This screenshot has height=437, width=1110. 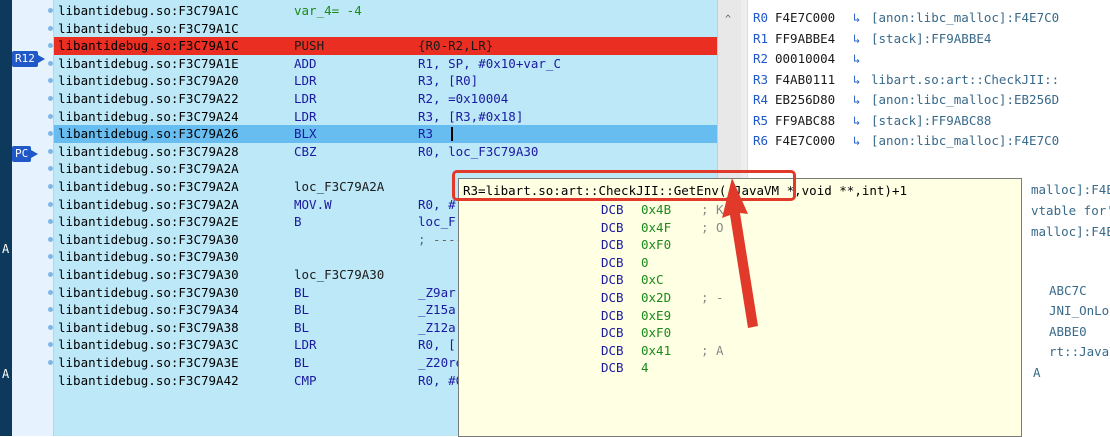 What do you see at coordinates (456, 46) in the screenshot?
I see `disasm-operands: {R0-R2,LR}` at bounding box center [456, 46].